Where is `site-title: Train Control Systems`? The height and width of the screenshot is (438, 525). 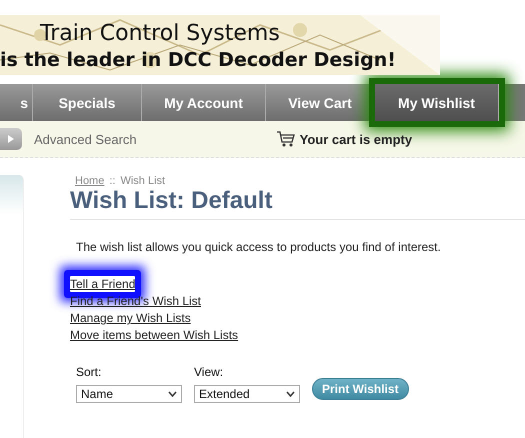 site-title: Train Control Systems is located at coordinates (160, 34).